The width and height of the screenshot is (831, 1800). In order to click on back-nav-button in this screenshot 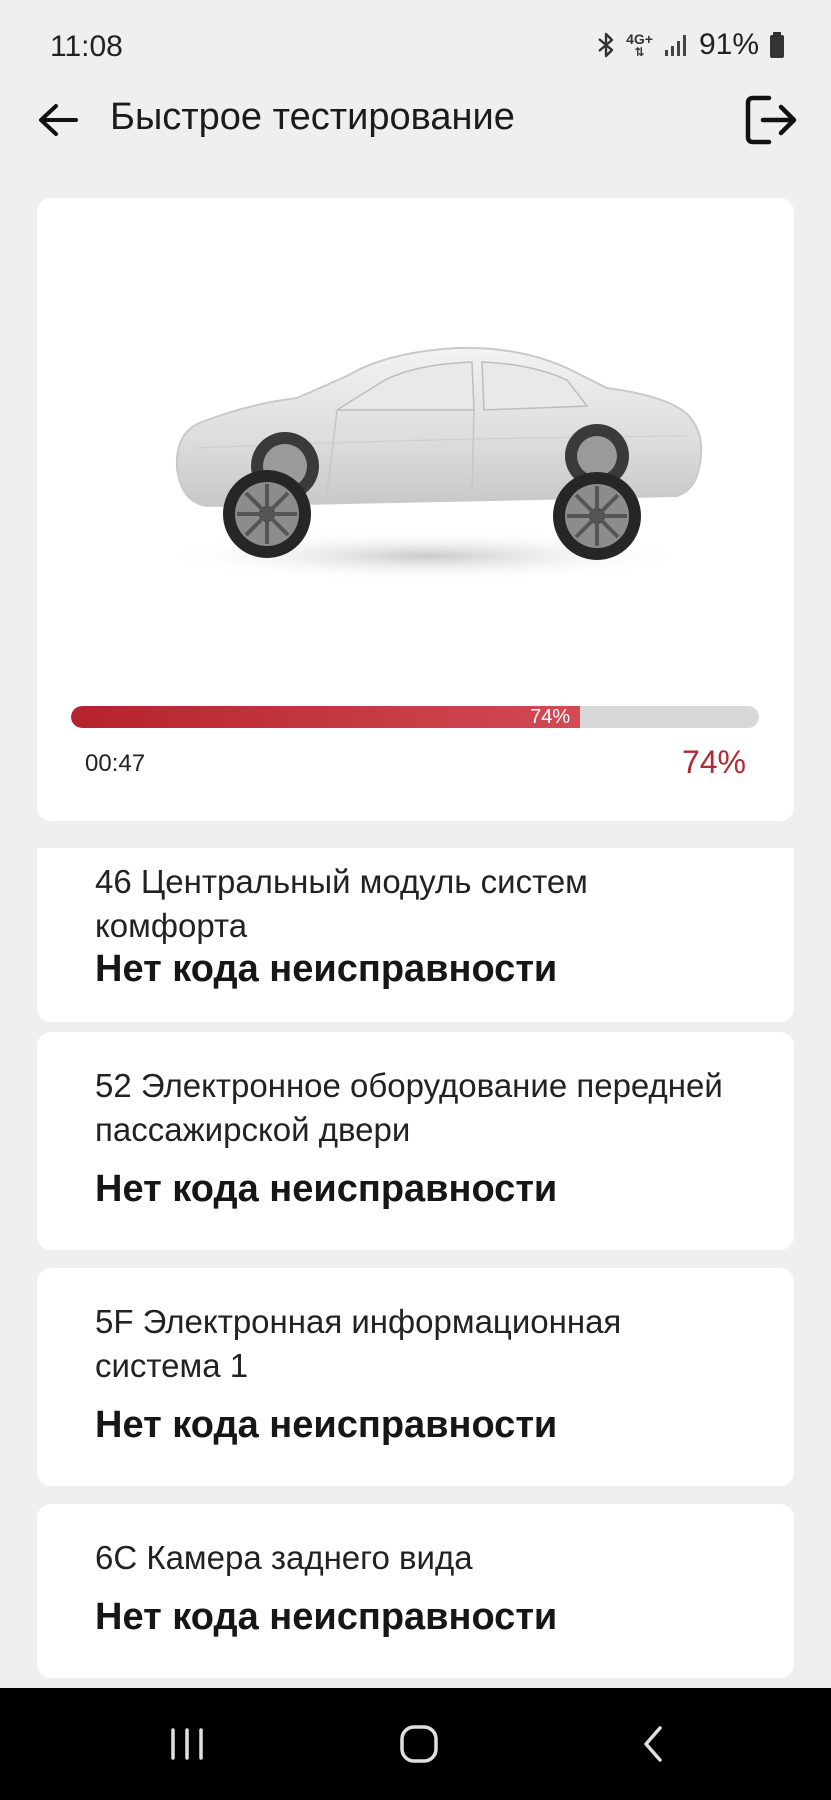, I will do `click(653, 1744)`.